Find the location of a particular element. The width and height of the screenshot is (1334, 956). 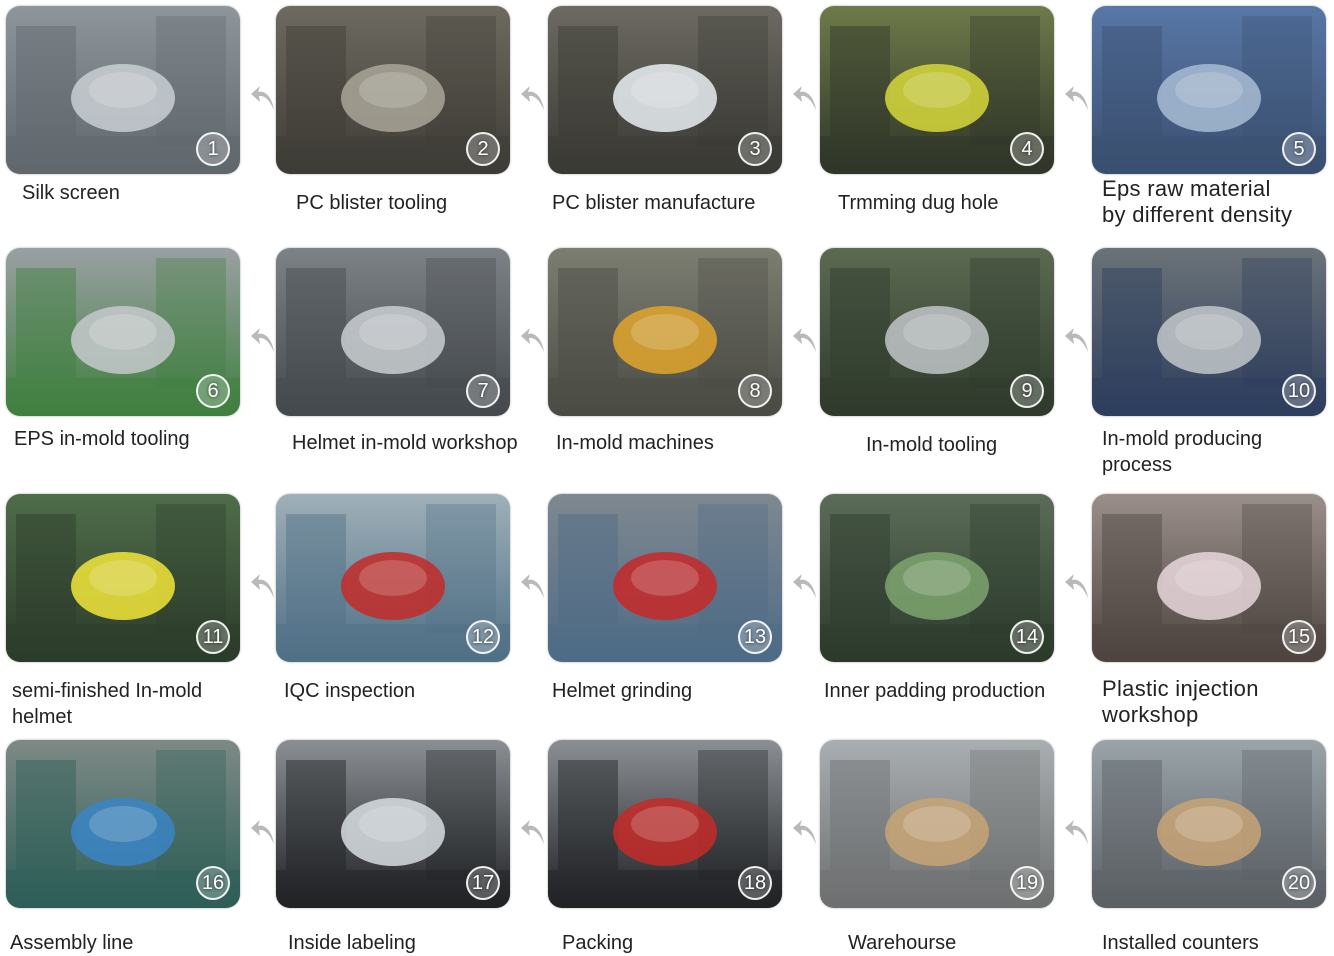

step-label-line: Inner padding production is located at coordinates (935, 691).